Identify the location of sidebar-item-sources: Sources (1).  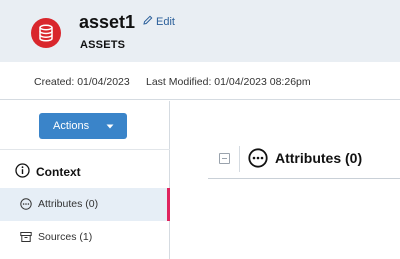
(85, 237).